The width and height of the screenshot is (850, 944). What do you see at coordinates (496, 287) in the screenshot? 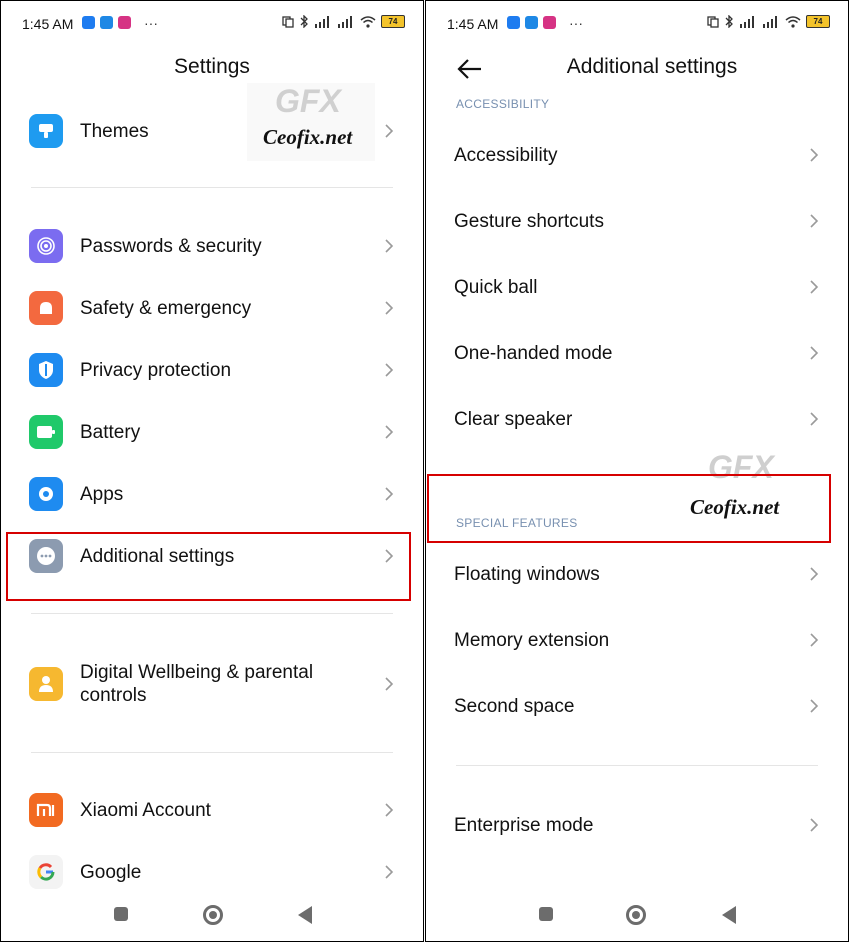
I see `settings-item-label: Quick ball` at bounding box center [496, 287].